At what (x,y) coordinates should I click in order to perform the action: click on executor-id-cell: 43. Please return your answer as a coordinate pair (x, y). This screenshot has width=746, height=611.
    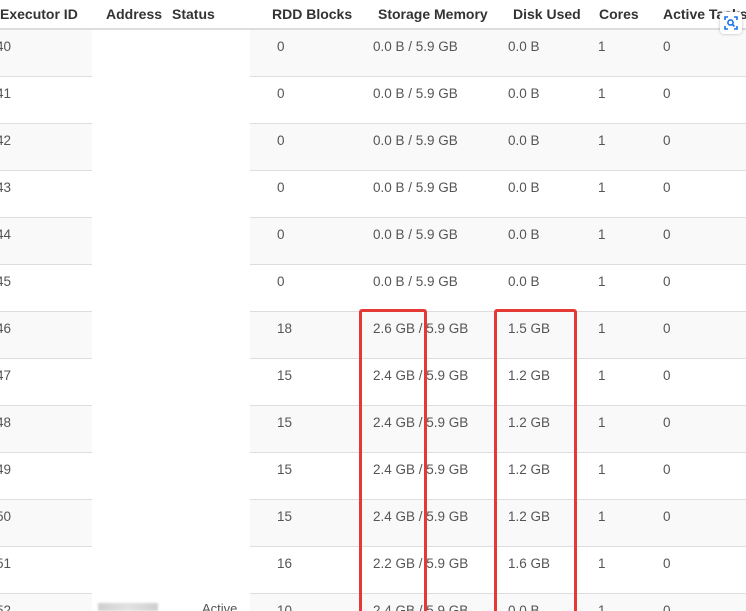
    Looking at the image, I should click on (46, 194).